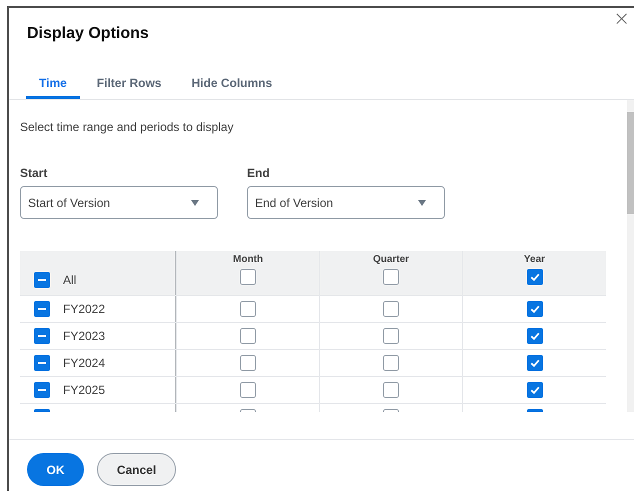 The width and height of the screenshot is (634, 493). Describe the element at coordinates (630, 256) in the screenshot. I see `scrollbar` at that location.